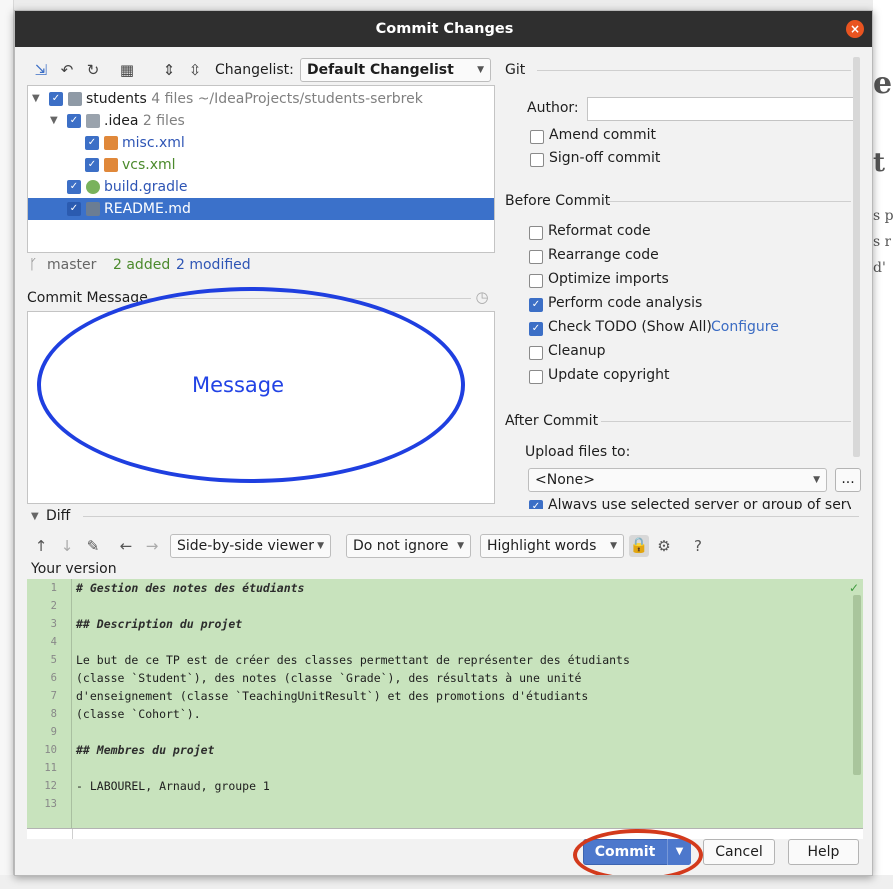 The height and width of the screenshot is (889, 893). Describe the element at coordinates (261, 209) in the screenshot. I see `tree-row-readme-md: ✓ README.md` at that location.